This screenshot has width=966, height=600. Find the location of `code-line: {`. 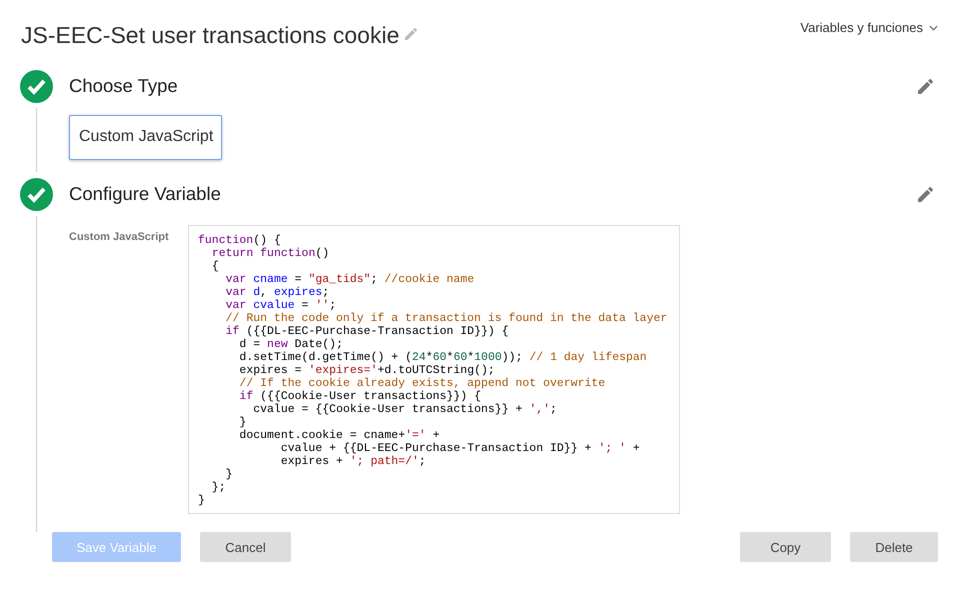

code-line: { is located at coordinates (214, 266).